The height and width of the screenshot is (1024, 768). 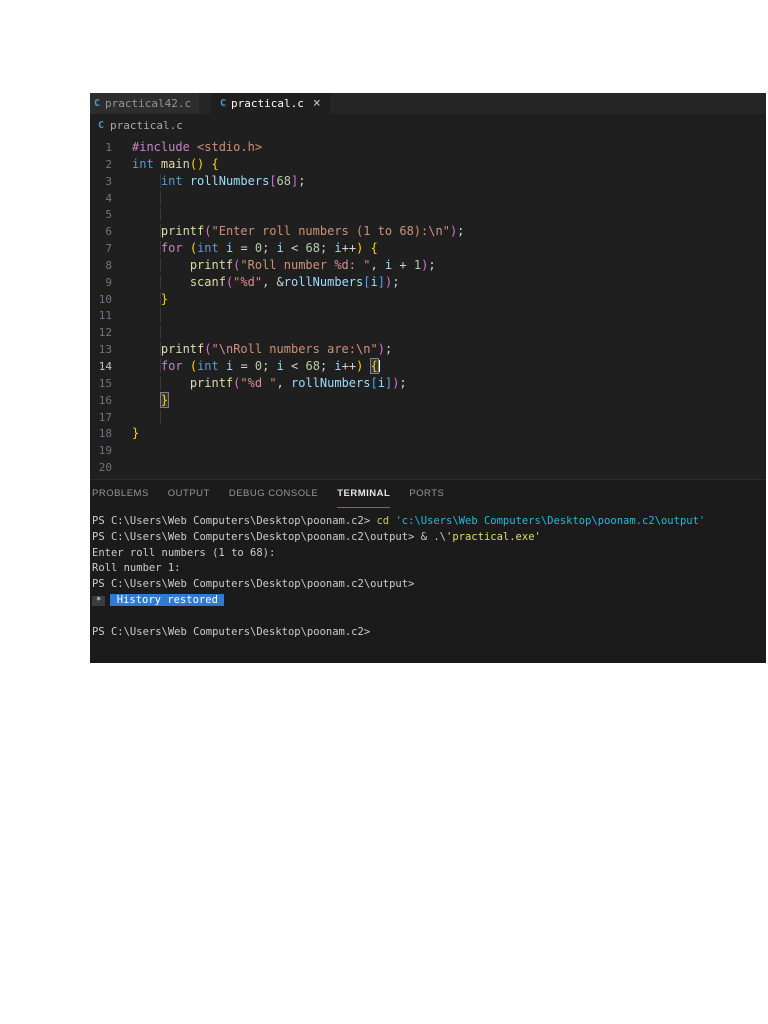 What do you see at coordinates (148, 103) in the screenshot?
I see `tab-label: practical42.c` at bounding box center [148, 103].